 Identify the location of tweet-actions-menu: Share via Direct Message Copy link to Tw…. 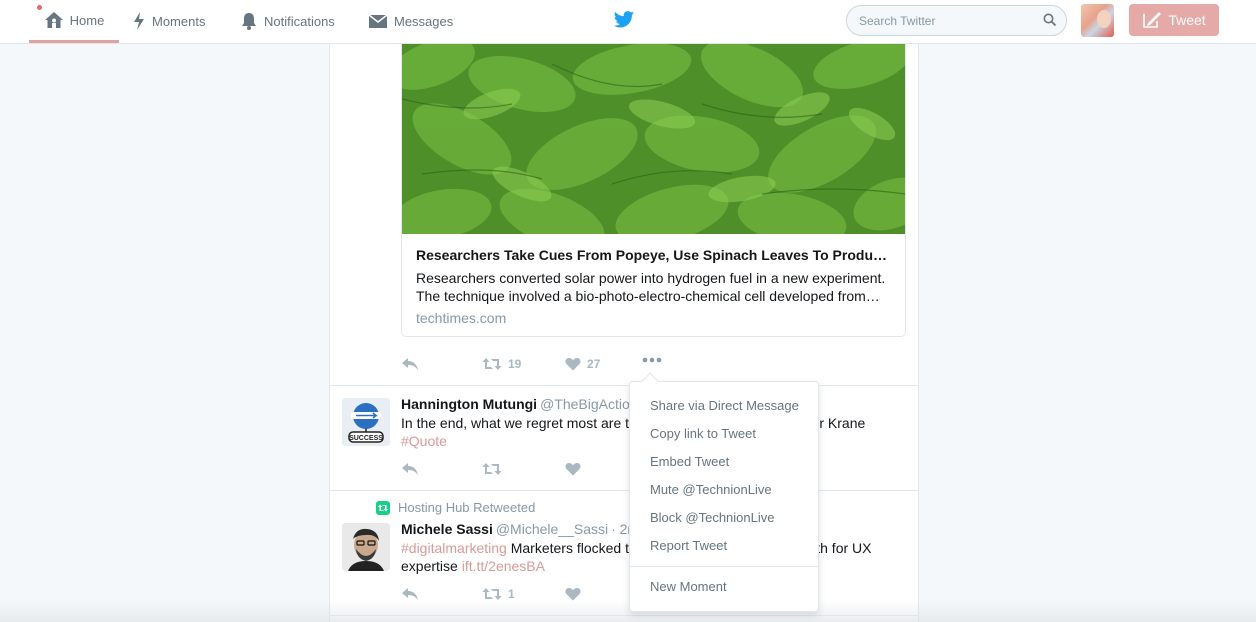
(724, 492).